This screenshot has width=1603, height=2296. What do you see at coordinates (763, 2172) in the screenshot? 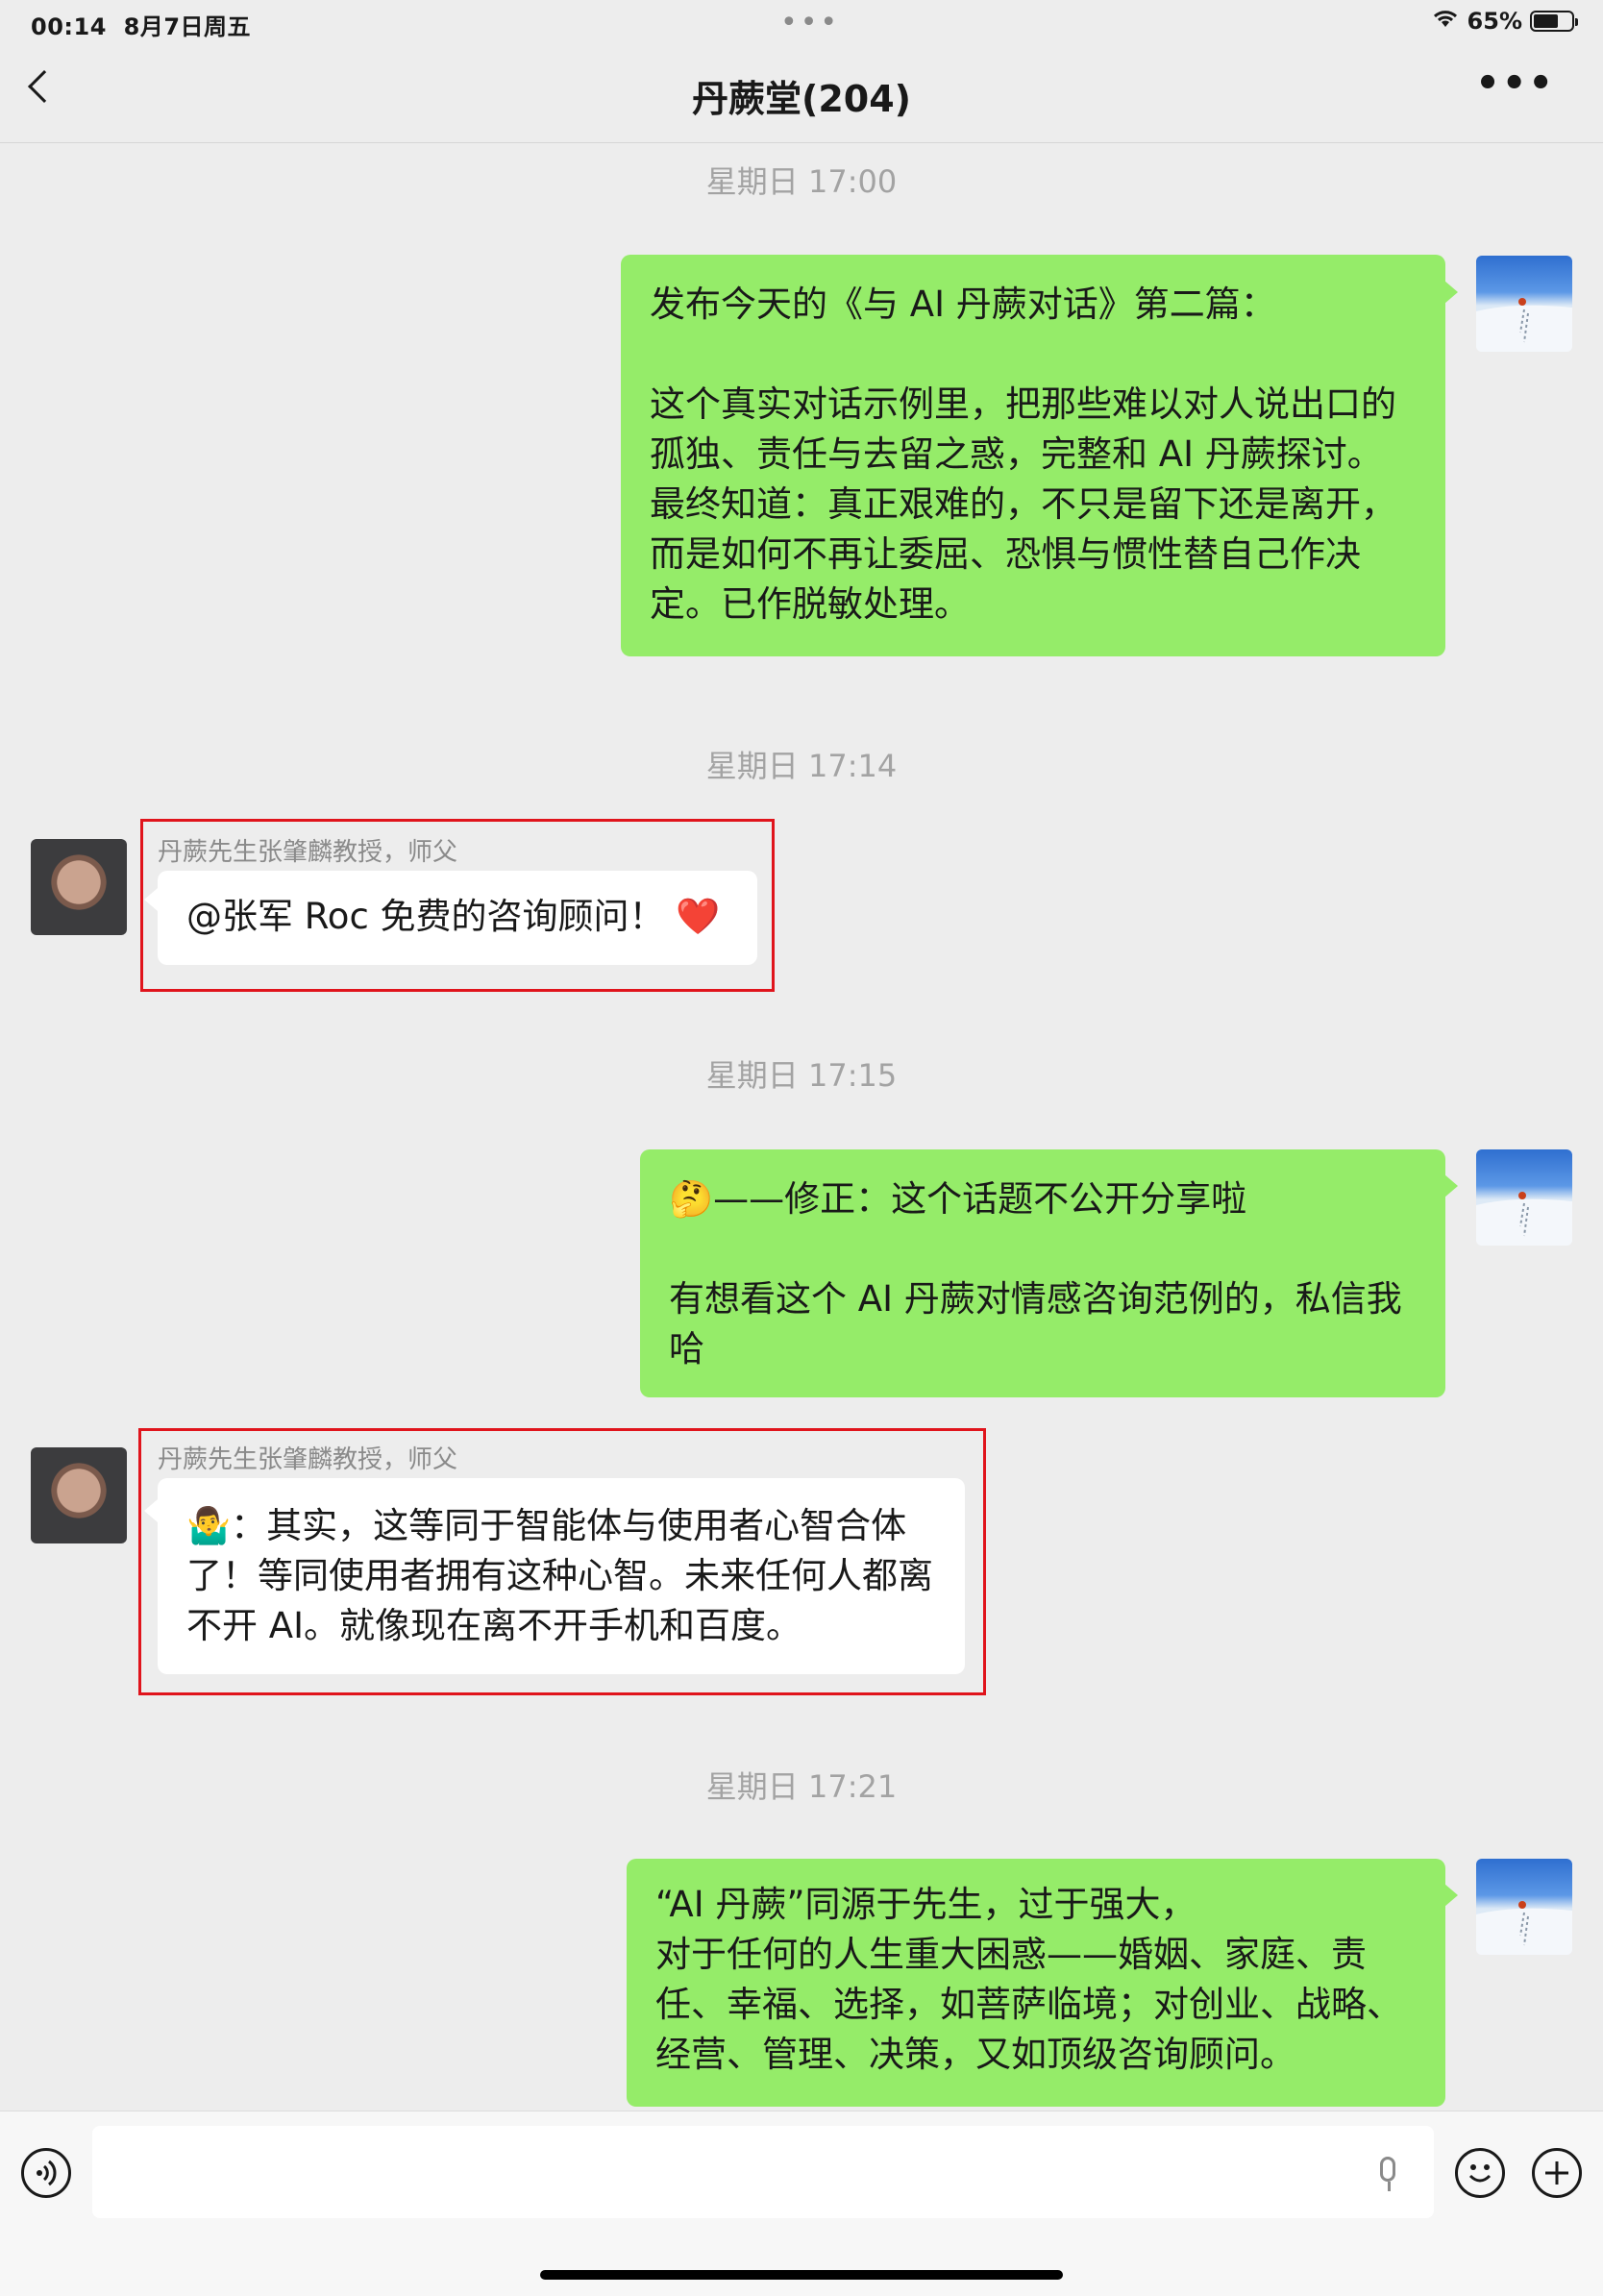
I see `message-input` at bounding box center [763, 2172].